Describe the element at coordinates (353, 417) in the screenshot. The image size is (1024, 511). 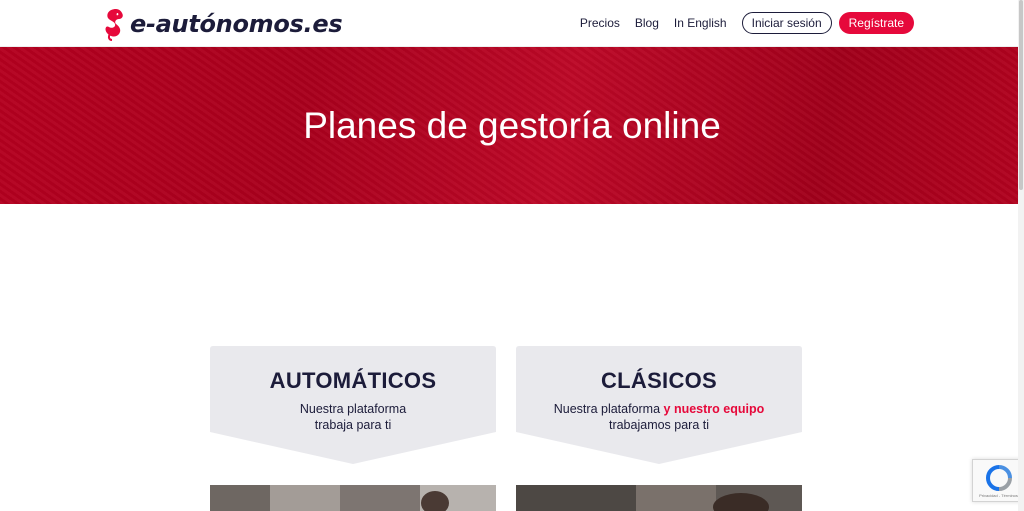
I see `plan-subtitle: Nuestra plataforma trabaja para ti` at that location.